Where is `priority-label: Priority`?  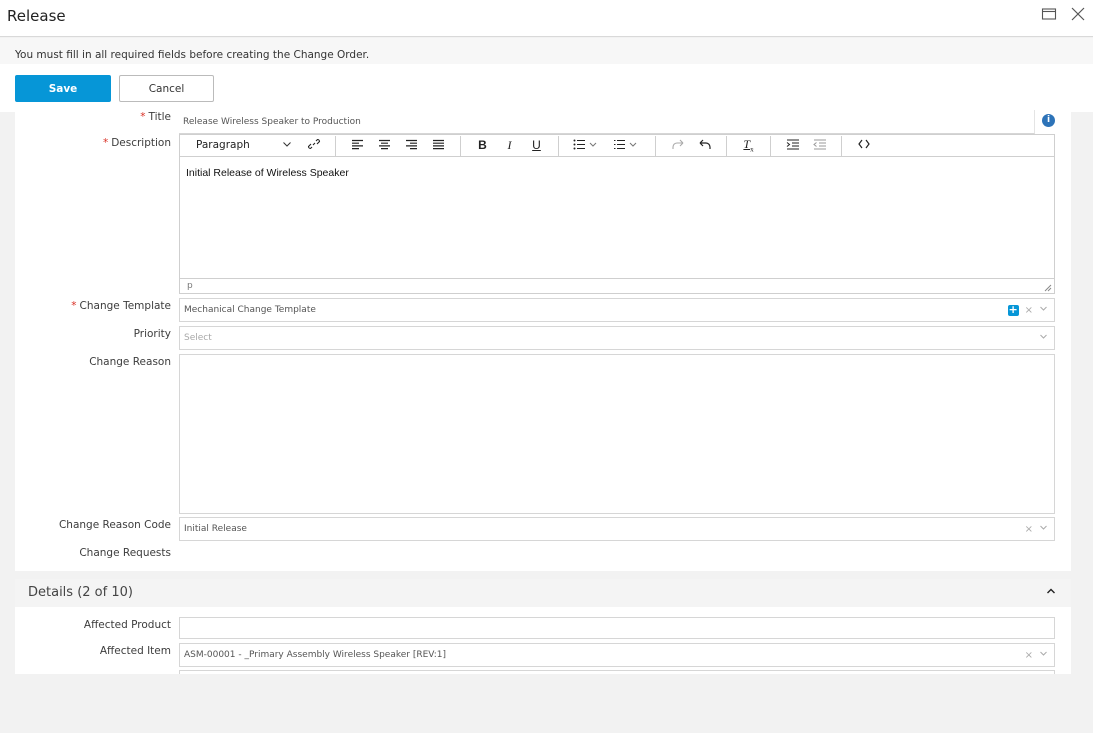 priority-label: Priority is located at coordinates (152, 334).